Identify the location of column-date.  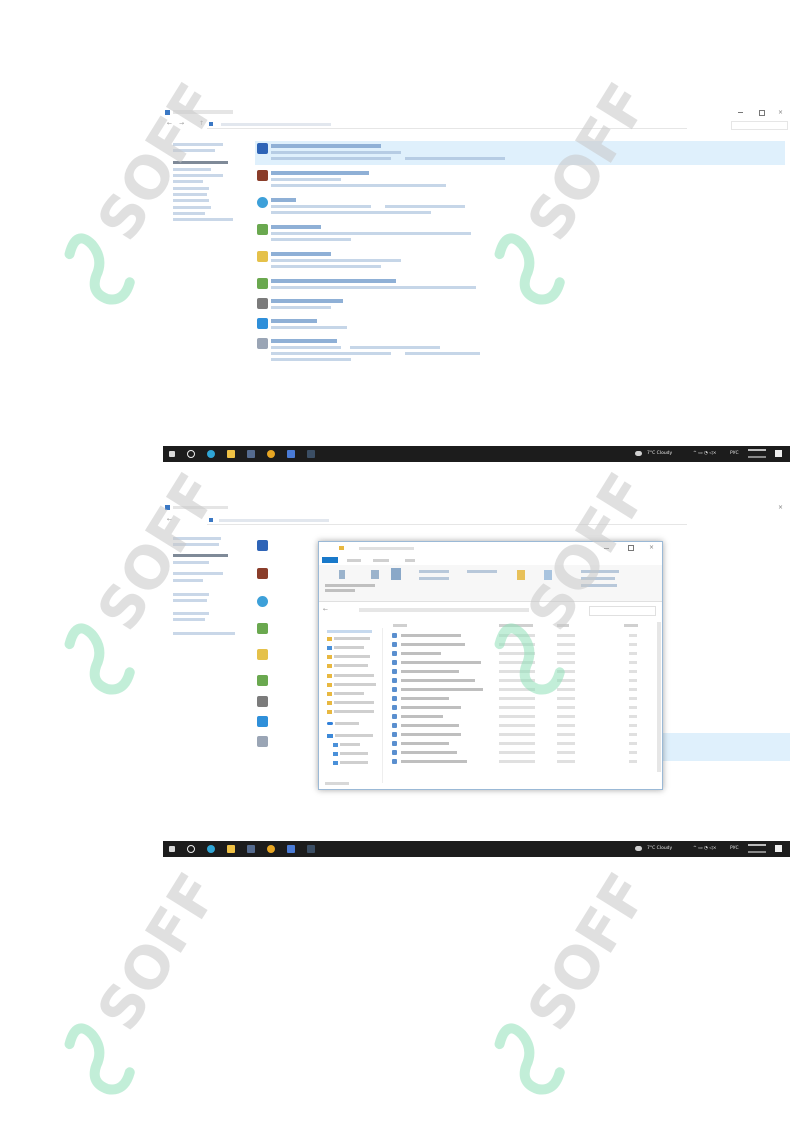
(516, 625).